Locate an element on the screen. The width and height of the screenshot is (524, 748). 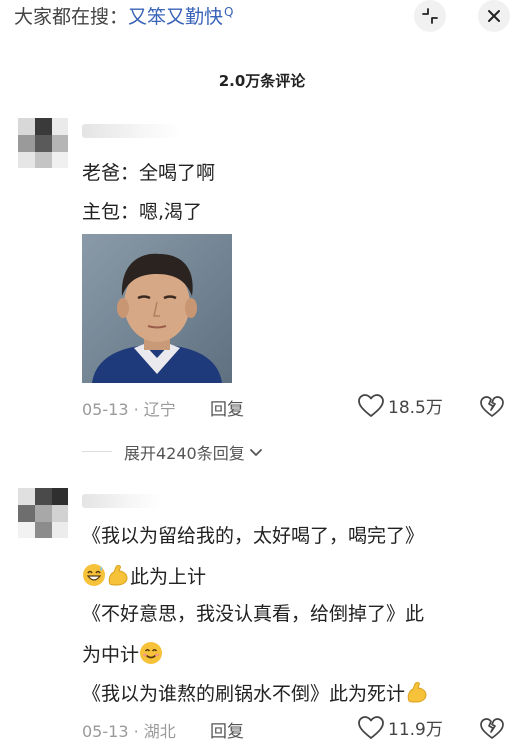
comment-count: 2.0万条评论 is located at coordinates (262, 81).